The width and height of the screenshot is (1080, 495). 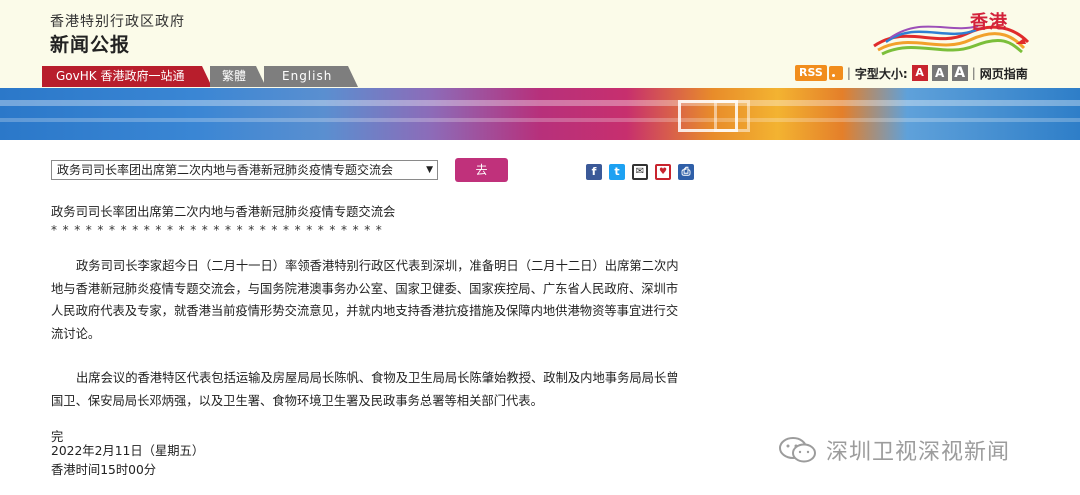 What do you see at coordinates (798, 450) in the screenshot?
I see `wechat-icon` at bounding box center [798, 450].